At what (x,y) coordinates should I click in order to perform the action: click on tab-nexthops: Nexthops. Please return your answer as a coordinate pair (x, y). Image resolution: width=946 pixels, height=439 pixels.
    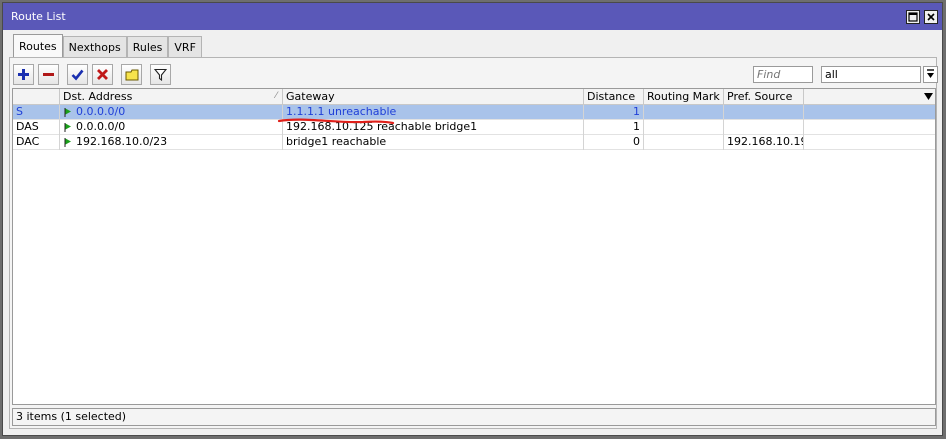
    Looking at the image, I should click on (94, 46).